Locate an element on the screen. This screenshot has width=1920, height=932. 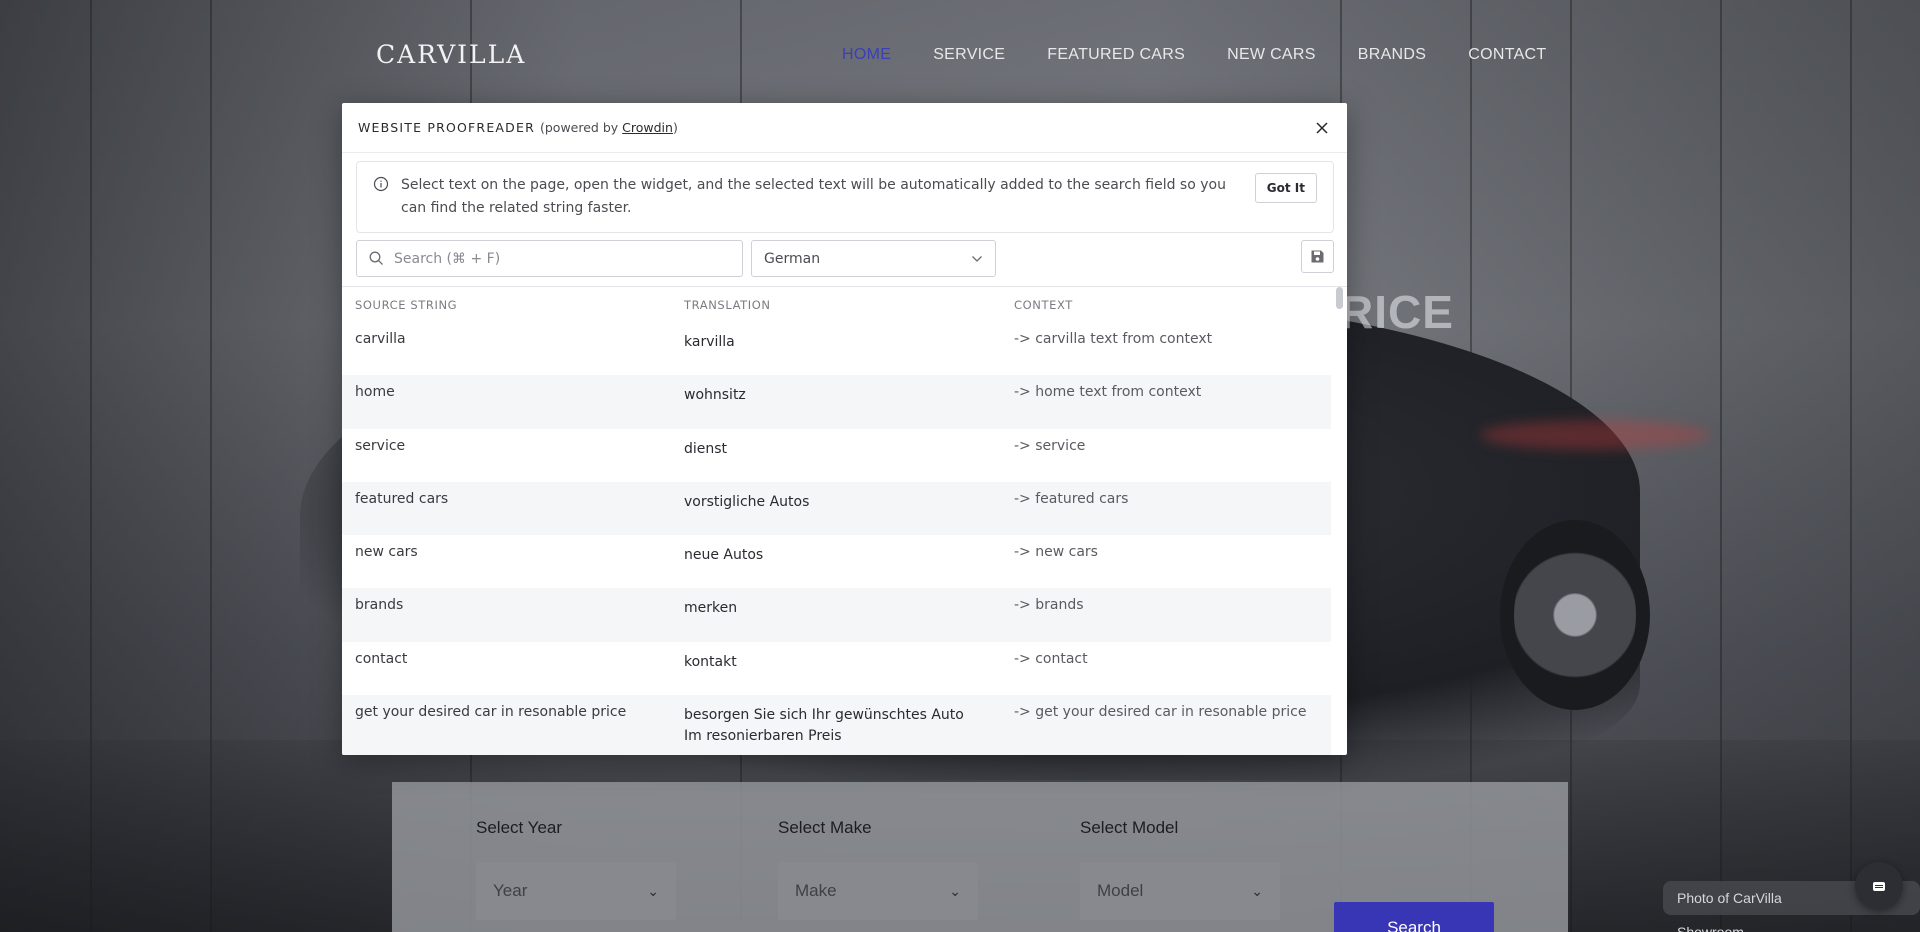
site-logo: CARVILLA is located at coordinates (451, 54).